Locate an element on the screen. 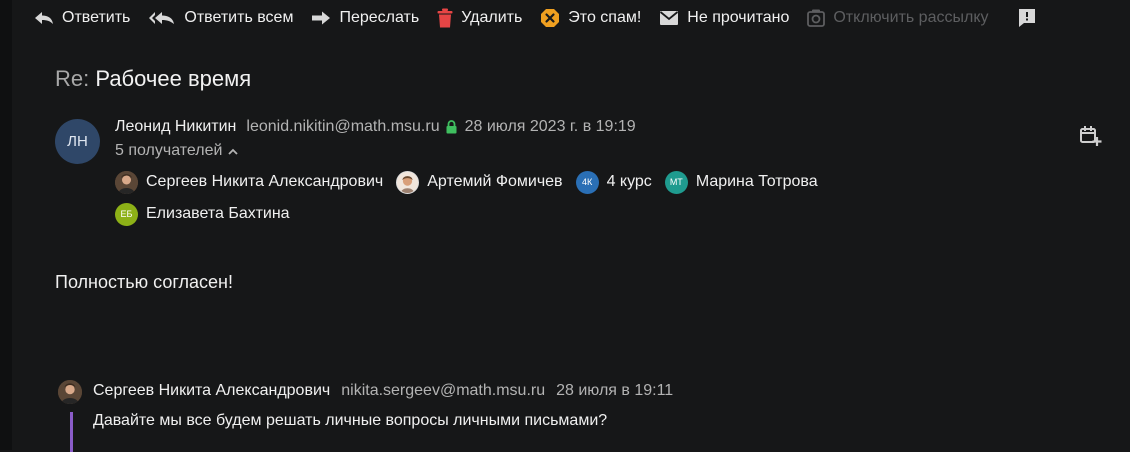 This screenshot has width=1130, height=452. reply-all-label: Ответить всем is located at coordinates (239, 17).